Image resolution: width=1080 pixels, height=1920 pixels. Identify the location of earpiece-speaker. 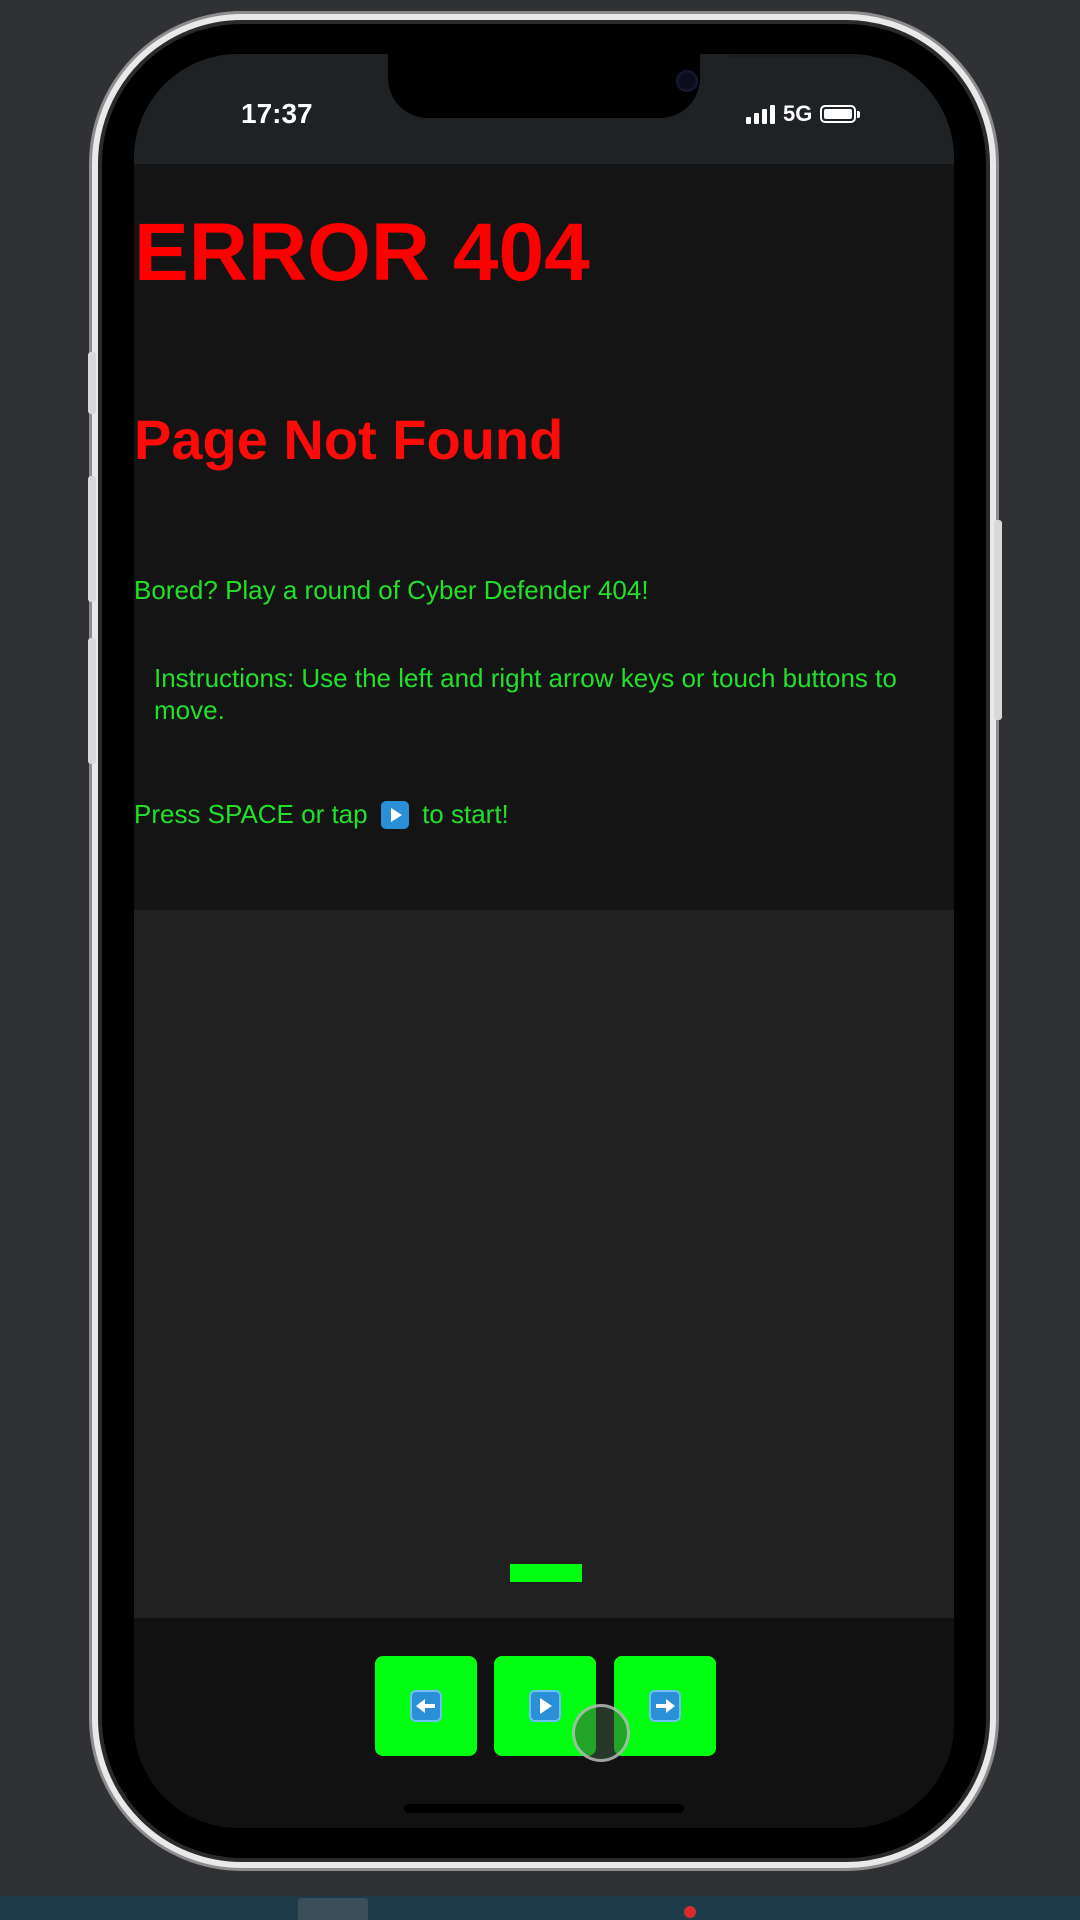
(798, 56).